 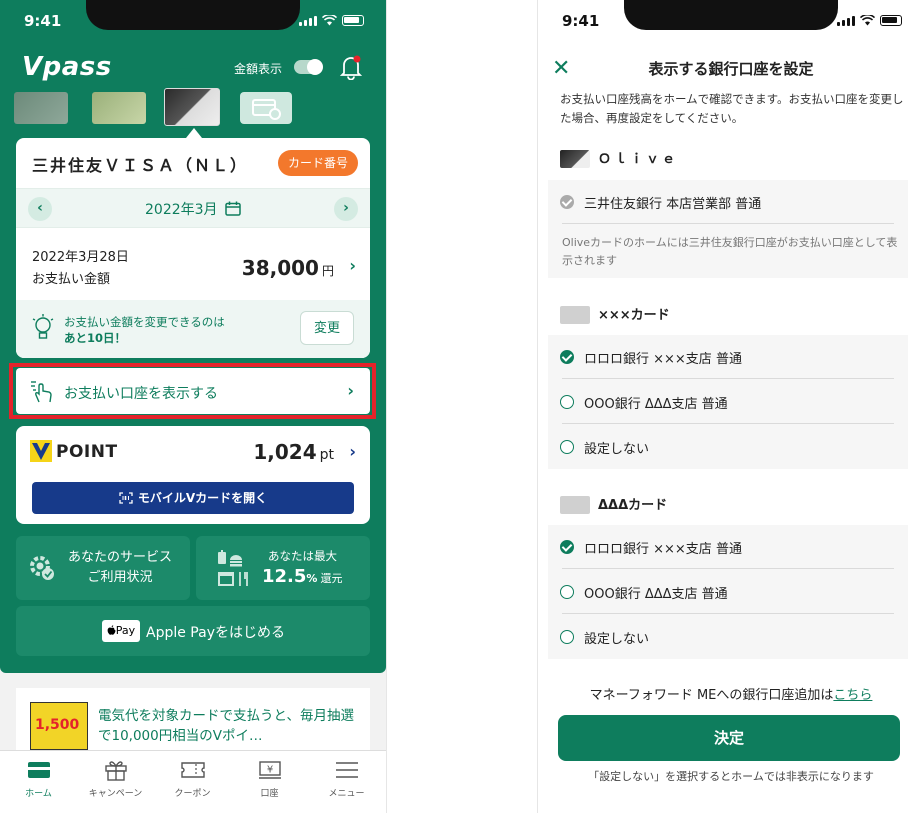 I want to click on tab-account: ¥ 口座, so click(x=269, y=782).